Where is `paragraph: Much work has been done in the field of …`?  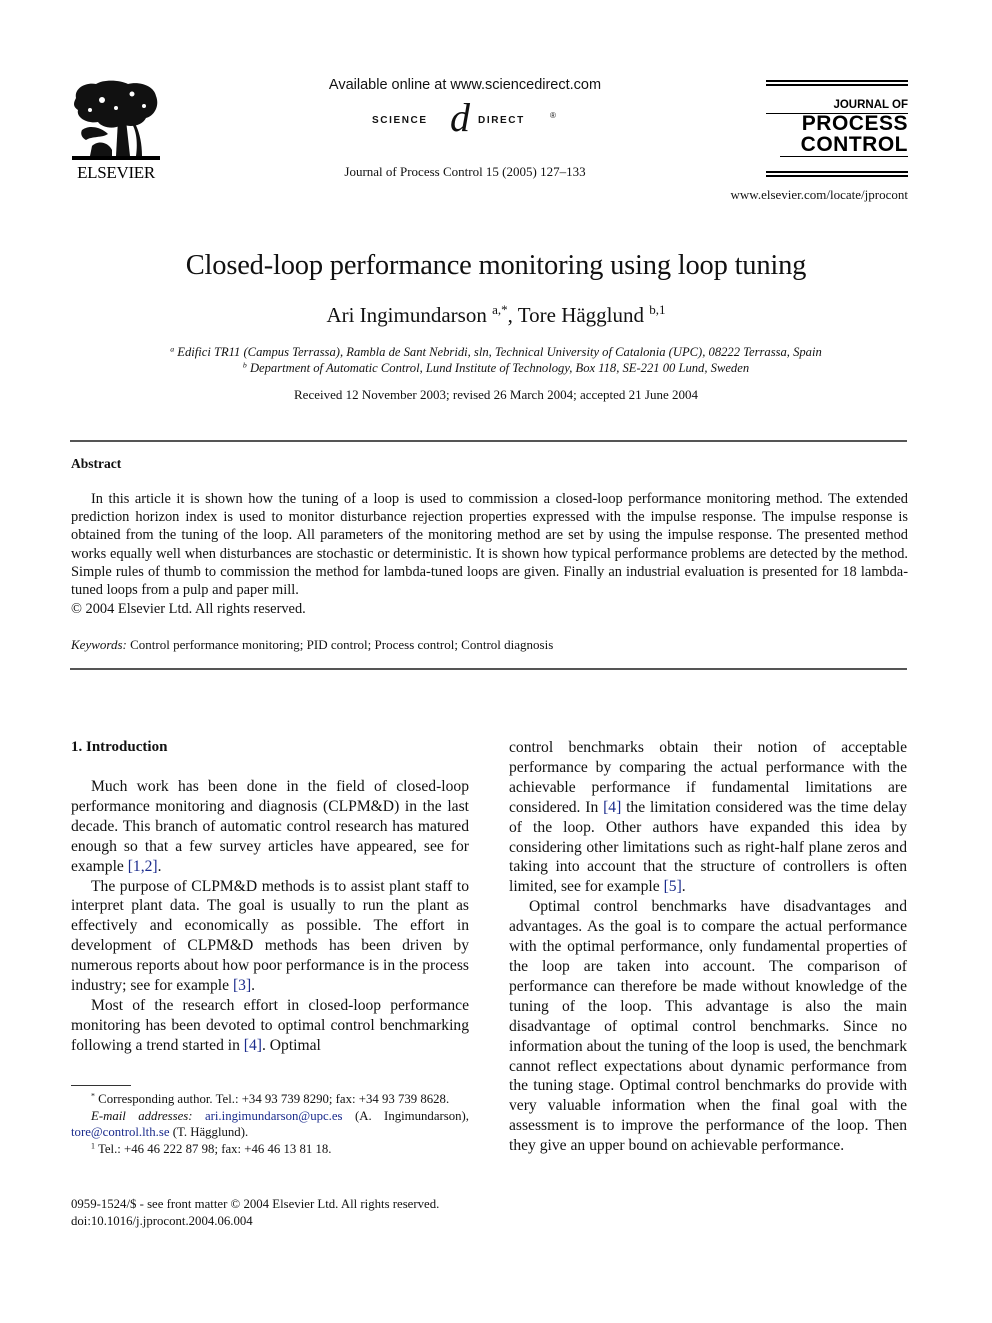
paragraph: Much work has been done in the field of … is located at coordinates (270, 827).